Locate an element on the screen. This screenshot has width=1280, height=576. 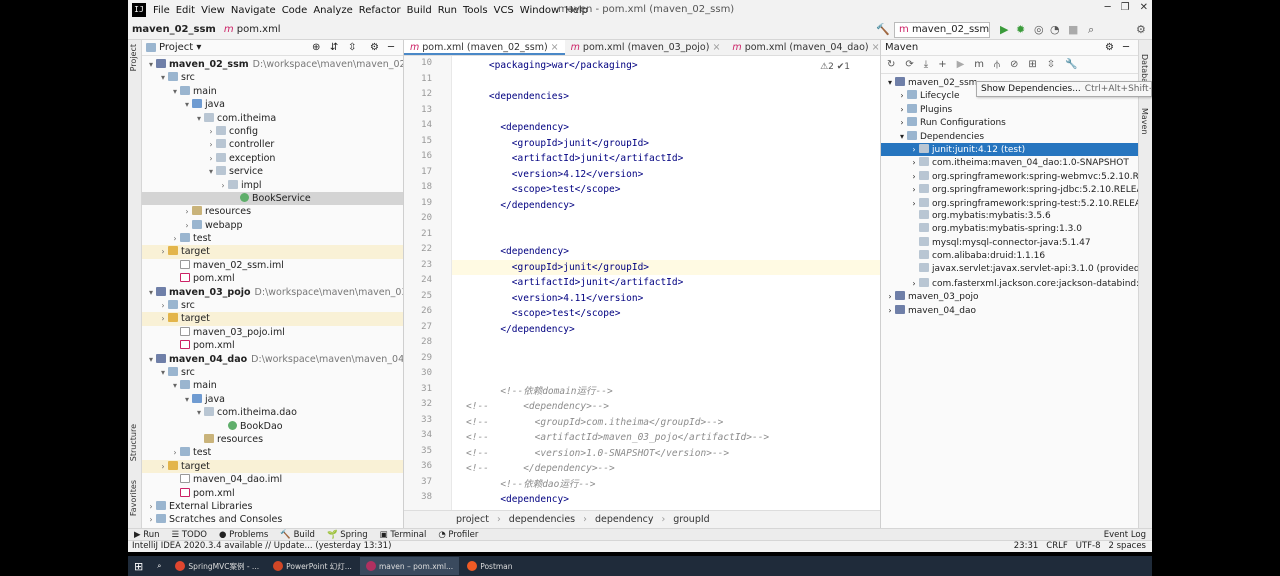
structure-tool-label: Structure is located at coordinates (133, 442).